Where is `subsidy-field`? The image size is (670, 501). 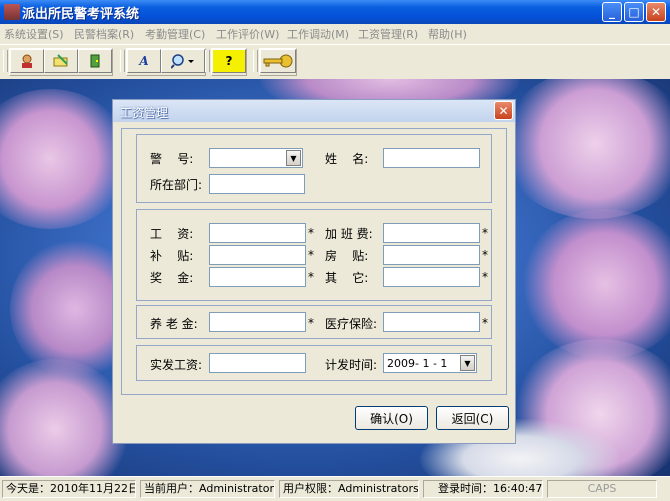
subsidy-field is located at coordinates (257, 255).